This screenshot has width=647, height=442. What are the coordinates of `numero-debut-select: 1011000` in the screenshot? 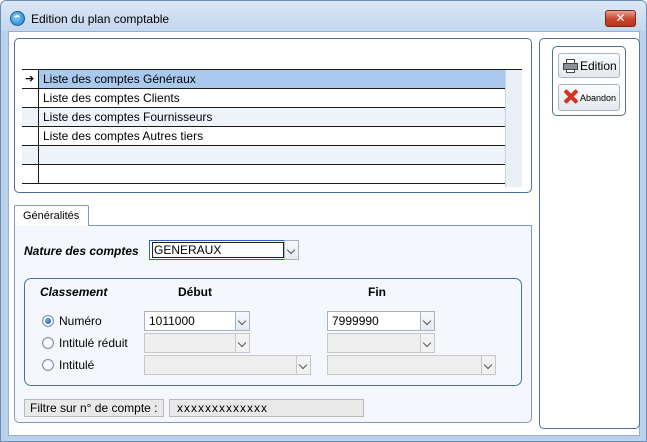 It's located at (197, 321).